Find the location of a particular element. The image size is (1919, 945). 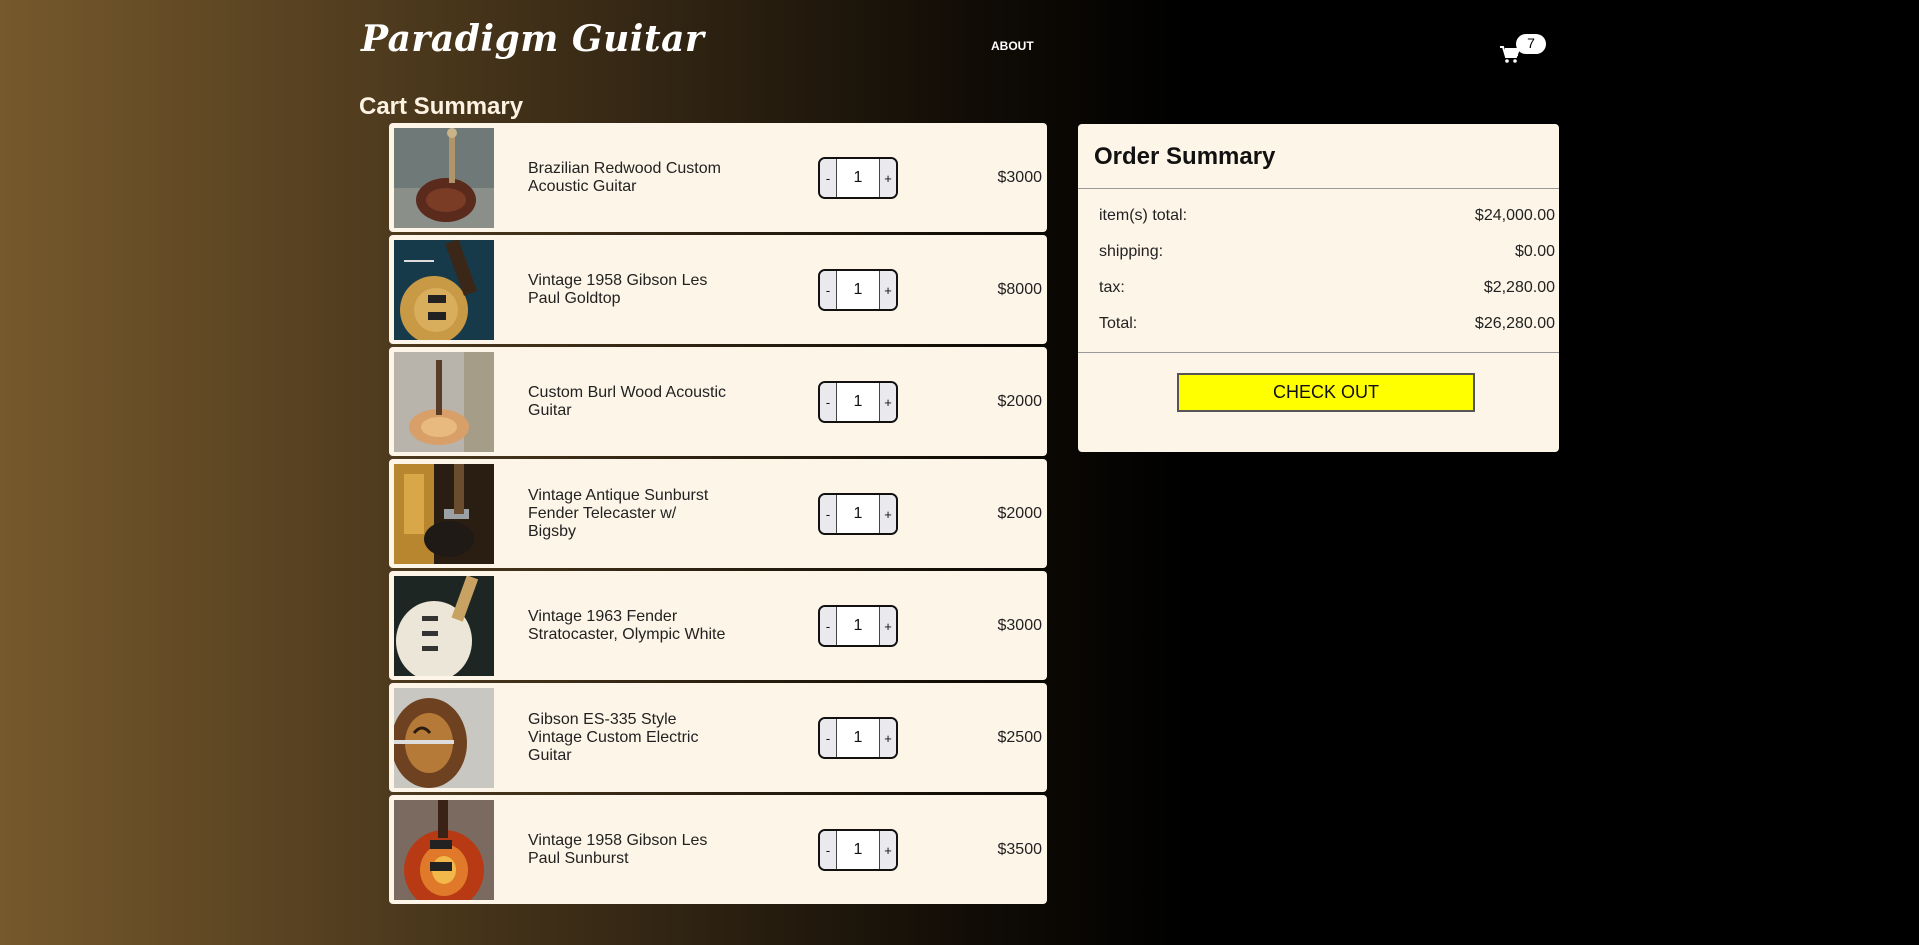

order-summary-title: Order Summary is located at coordinates (1185, 156).